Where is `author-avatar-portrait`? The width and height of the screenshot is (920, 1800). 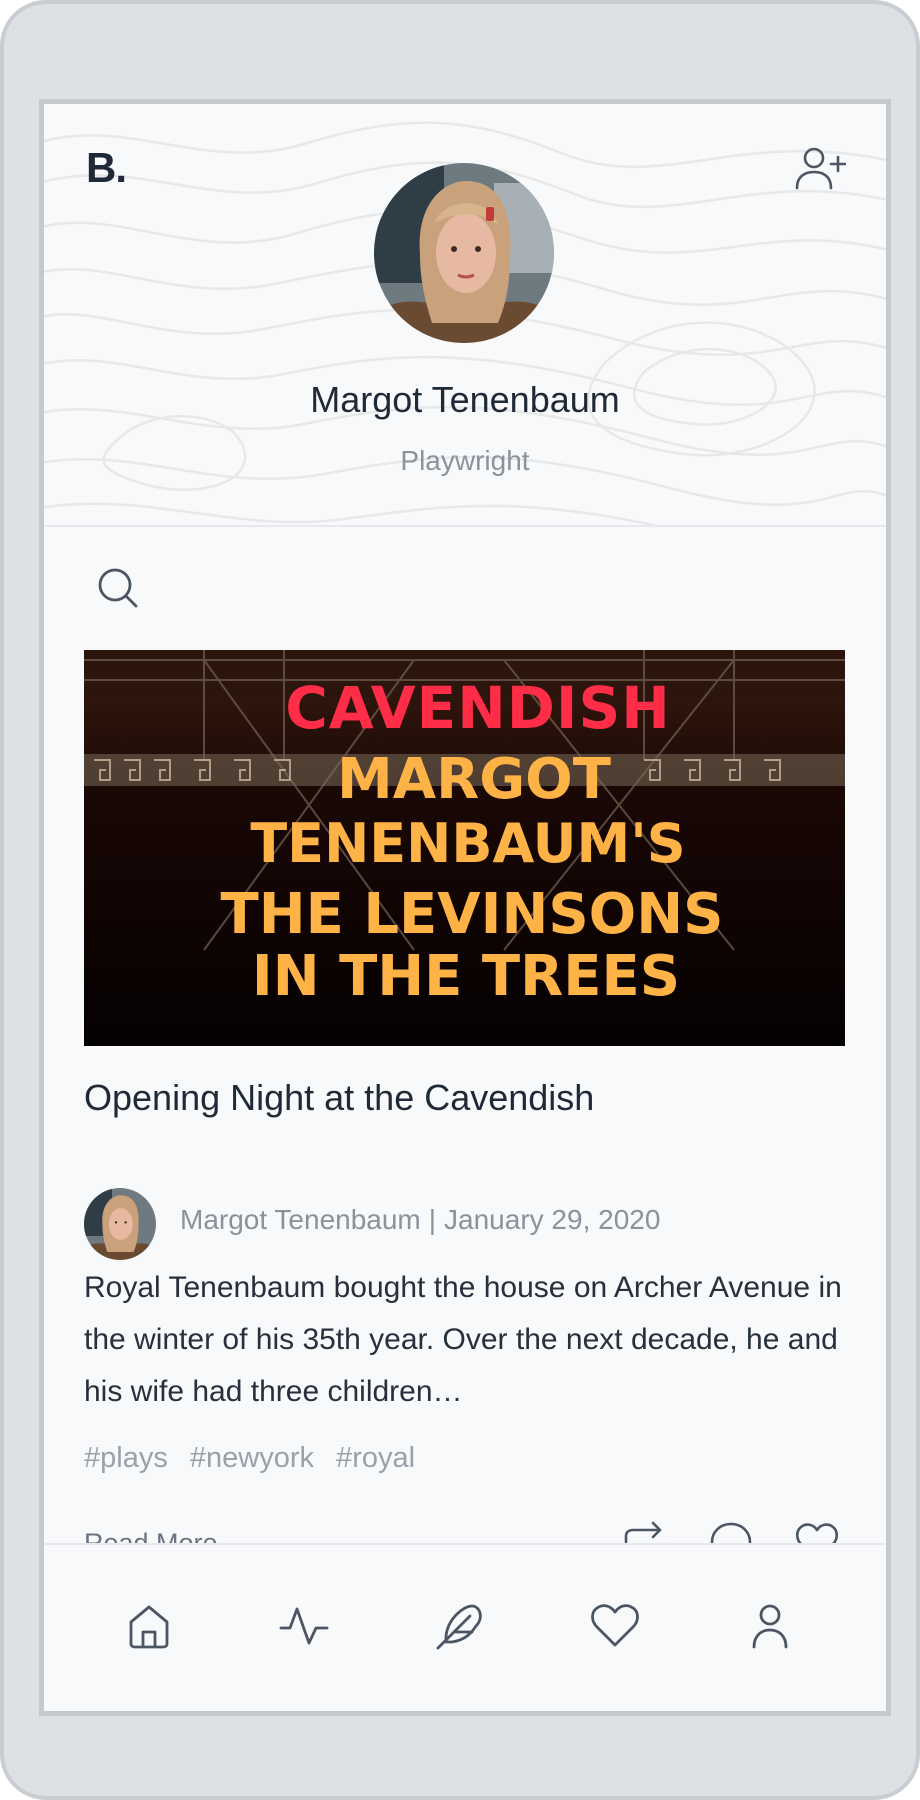
author-avatar-portrait is located at coordinates (120, 1224).